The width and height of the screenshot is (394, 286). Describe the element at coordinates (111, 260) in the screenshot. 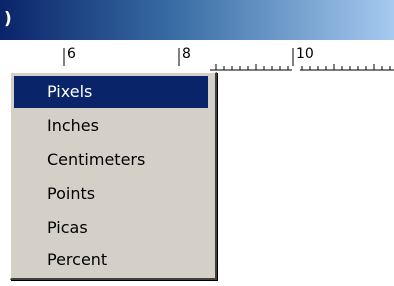

I see `menu-item-percent: Percent` at that location.